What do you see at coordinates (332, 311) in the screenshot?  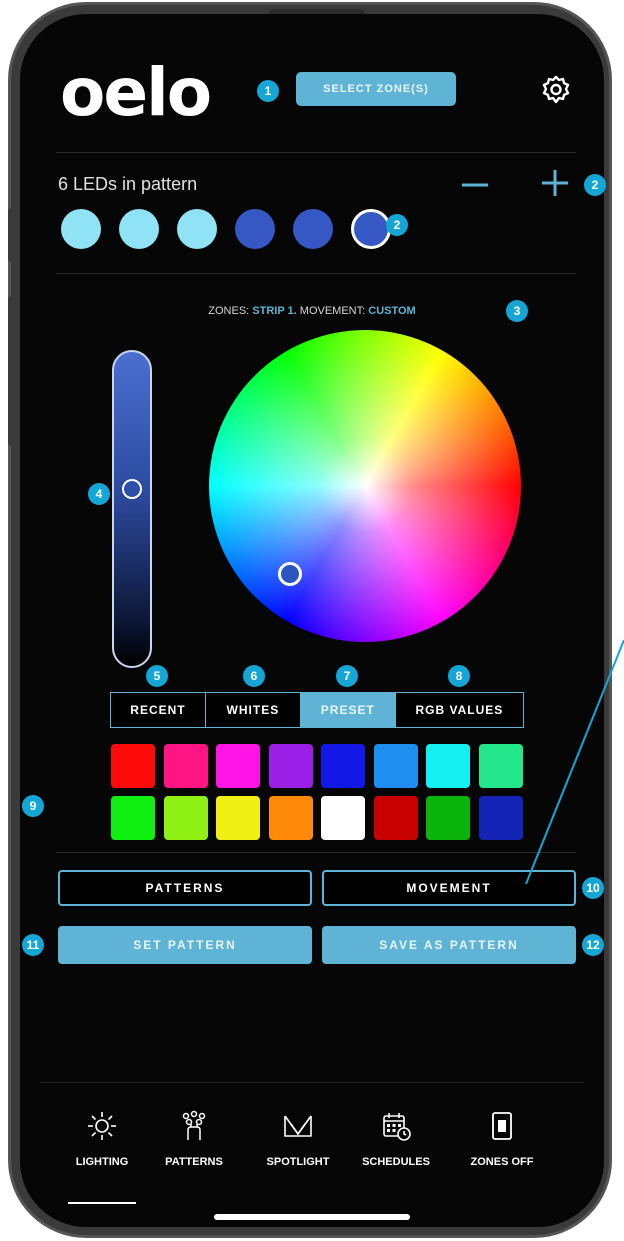 I see `movement-label: MOVEMENT:` at bounding box center [332, 311].